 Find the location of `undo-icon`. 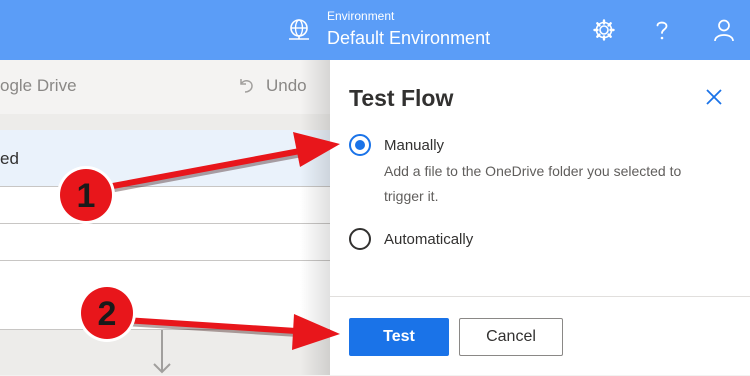

undo-icon is located at coordinates (246, 85).